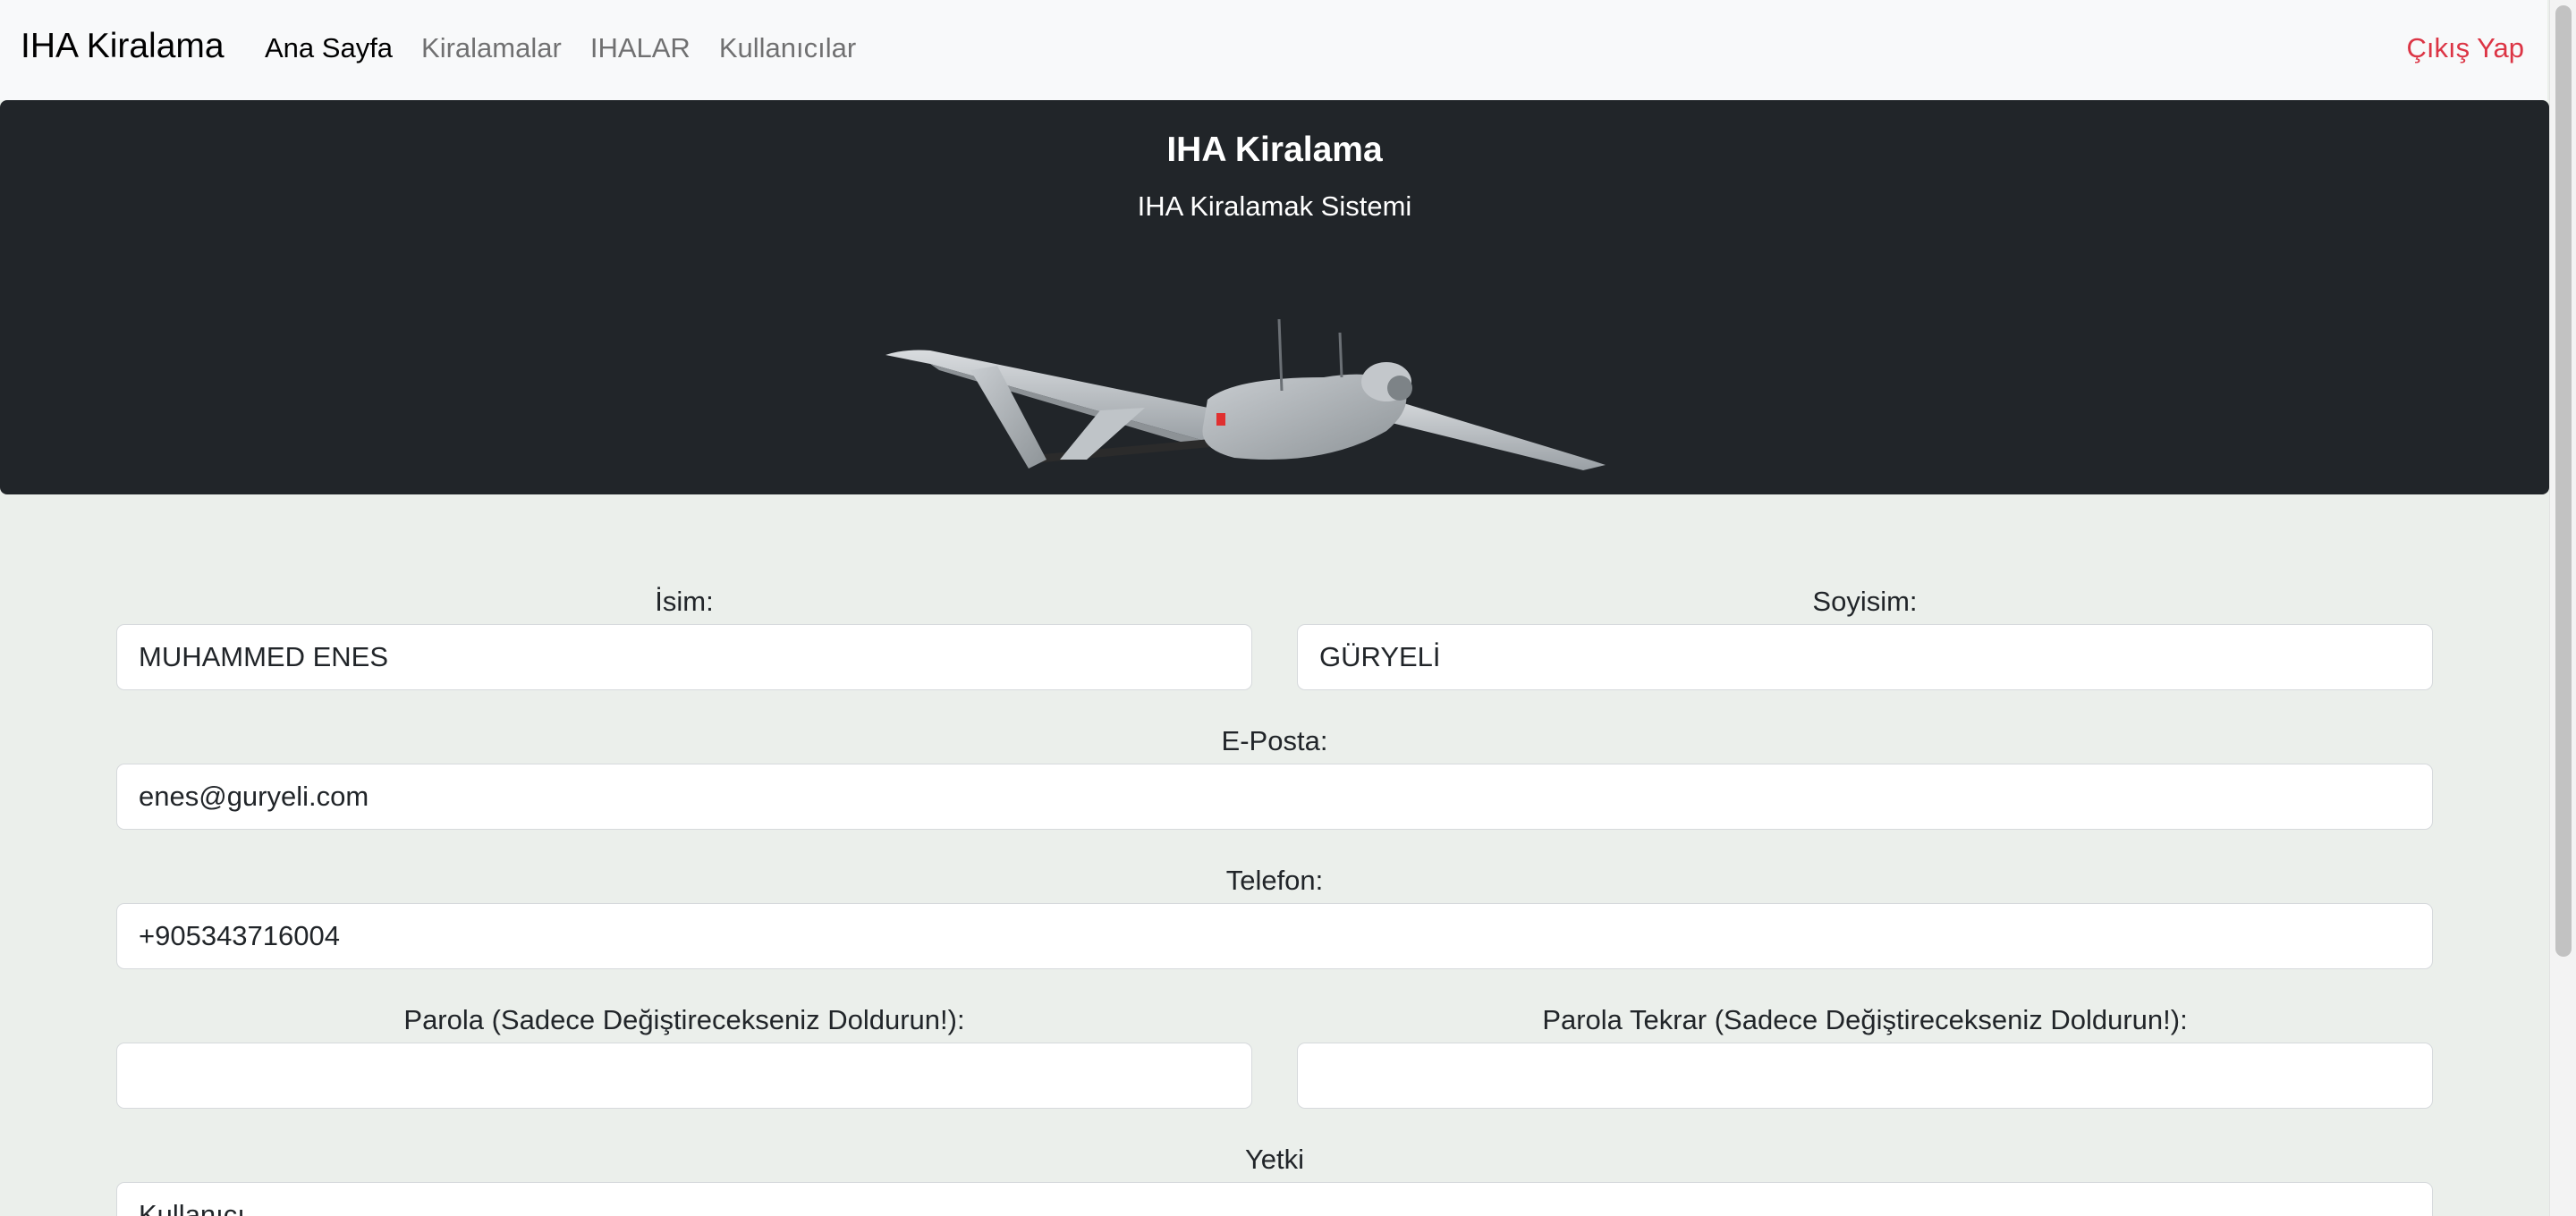 This screenshot has height=1216, width=2576. What do you see at coordinates (123, 47) in the screenshot?
I see `brand-link: IHA Kiralama` at bounding box center [123, 47].